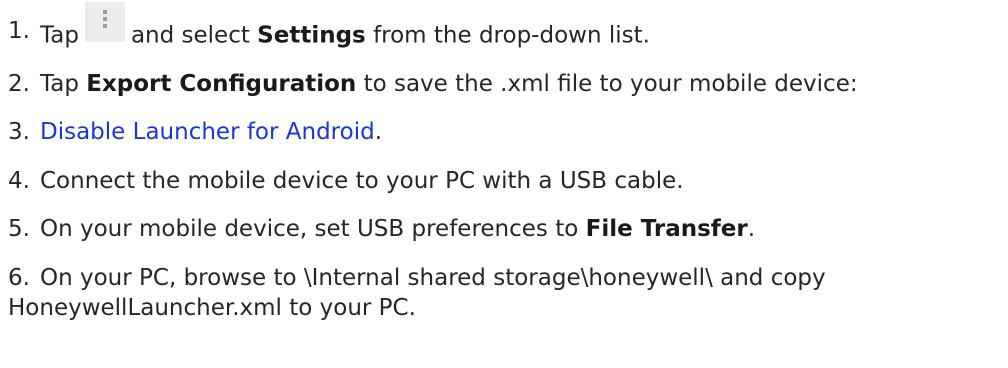  What do you see at coordinates (221, 84) in the screenshot?
I see `export-configuration-label: Export Configuration` at bounding box center [221, 84].